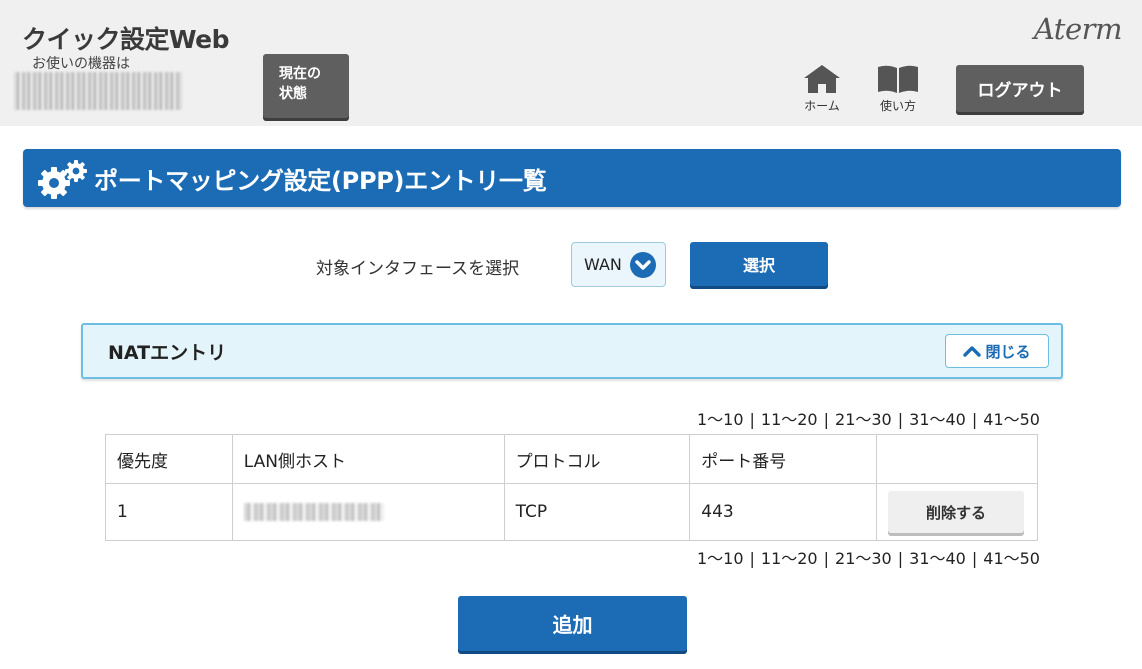  I want to click on interface-select: WAN, so click(618, 264).